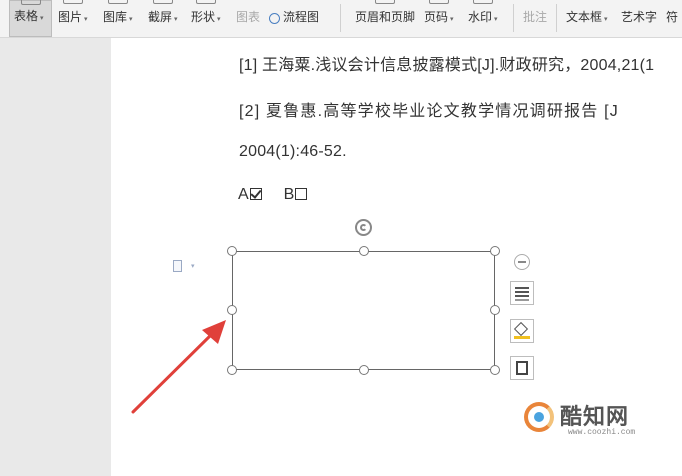  I want to click on reference-1: [1] 王海粟.浅议会计信息披露模式[J].财政研究，2004,21(1, so click(447, 65).